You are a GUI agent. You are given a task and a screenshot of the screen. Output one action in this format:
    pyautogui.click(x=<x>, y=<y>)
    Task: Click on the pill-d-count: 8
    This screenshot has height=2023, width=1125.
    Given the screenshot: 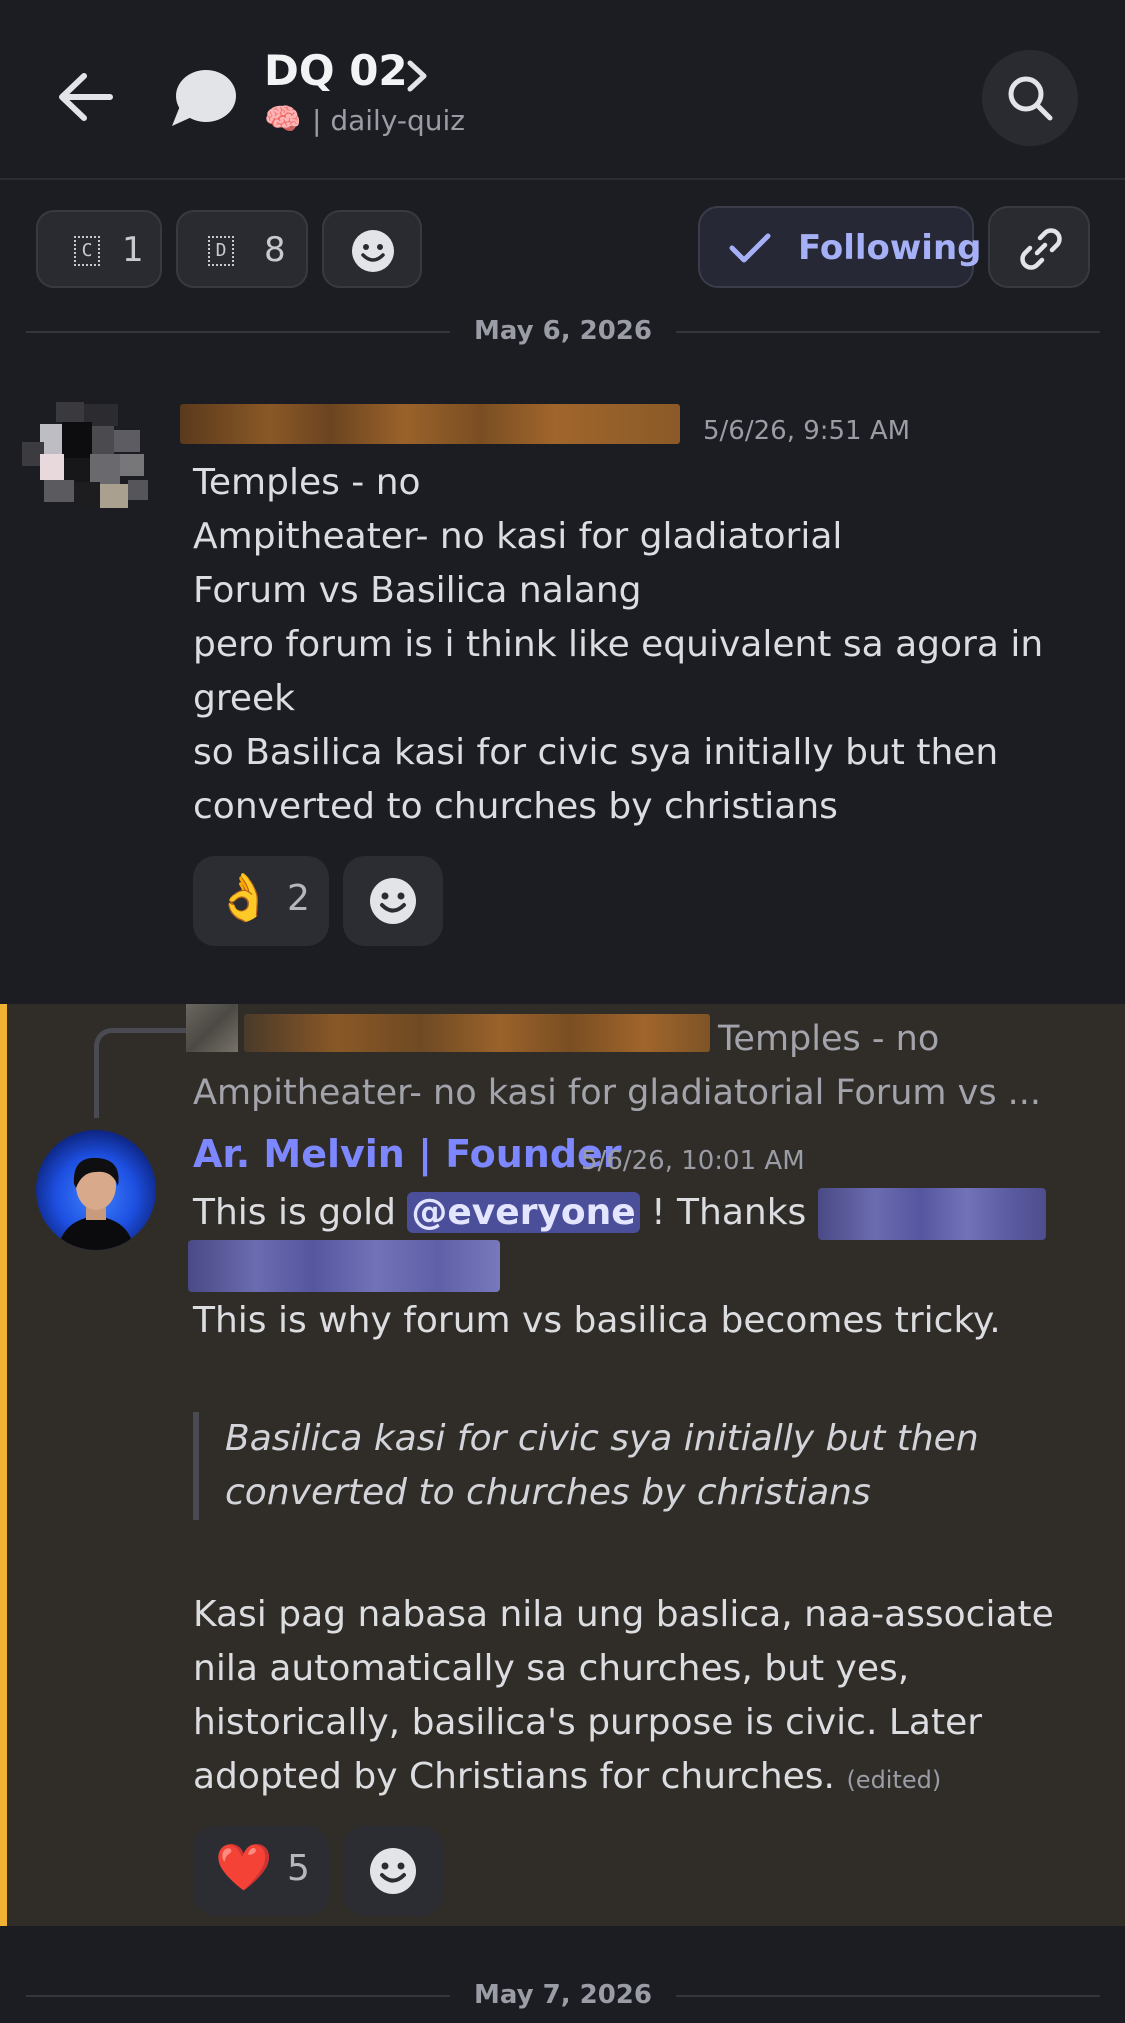 What is the action you would take?
    pyautogui.click(x=275, y=250)
    